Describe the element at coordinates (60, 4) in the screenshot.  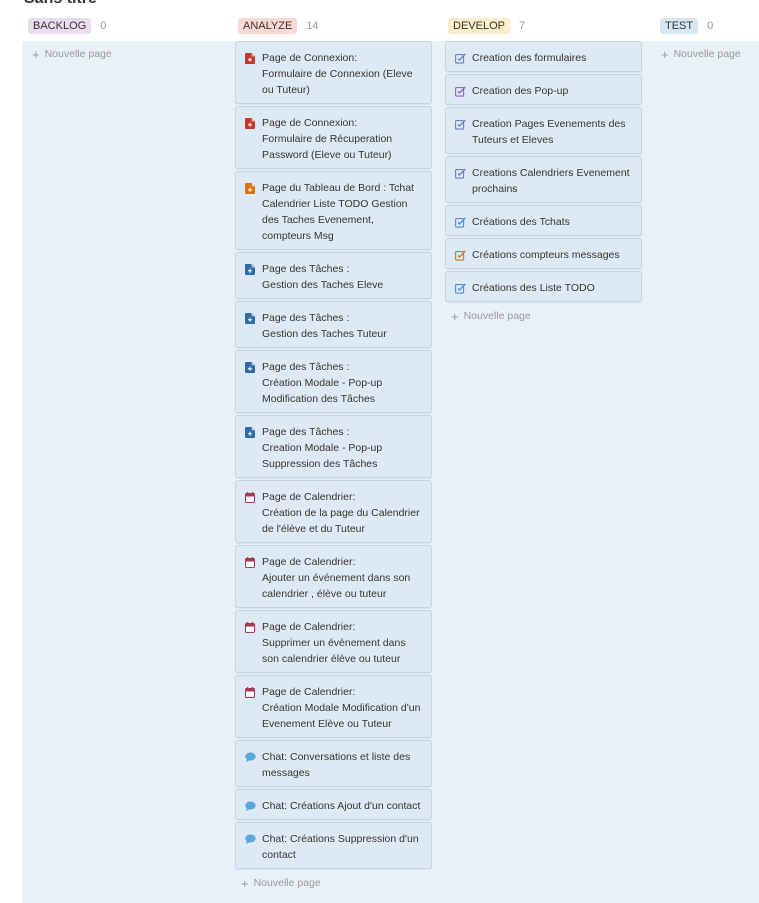
I see `page-title: Sans titre` at that location.